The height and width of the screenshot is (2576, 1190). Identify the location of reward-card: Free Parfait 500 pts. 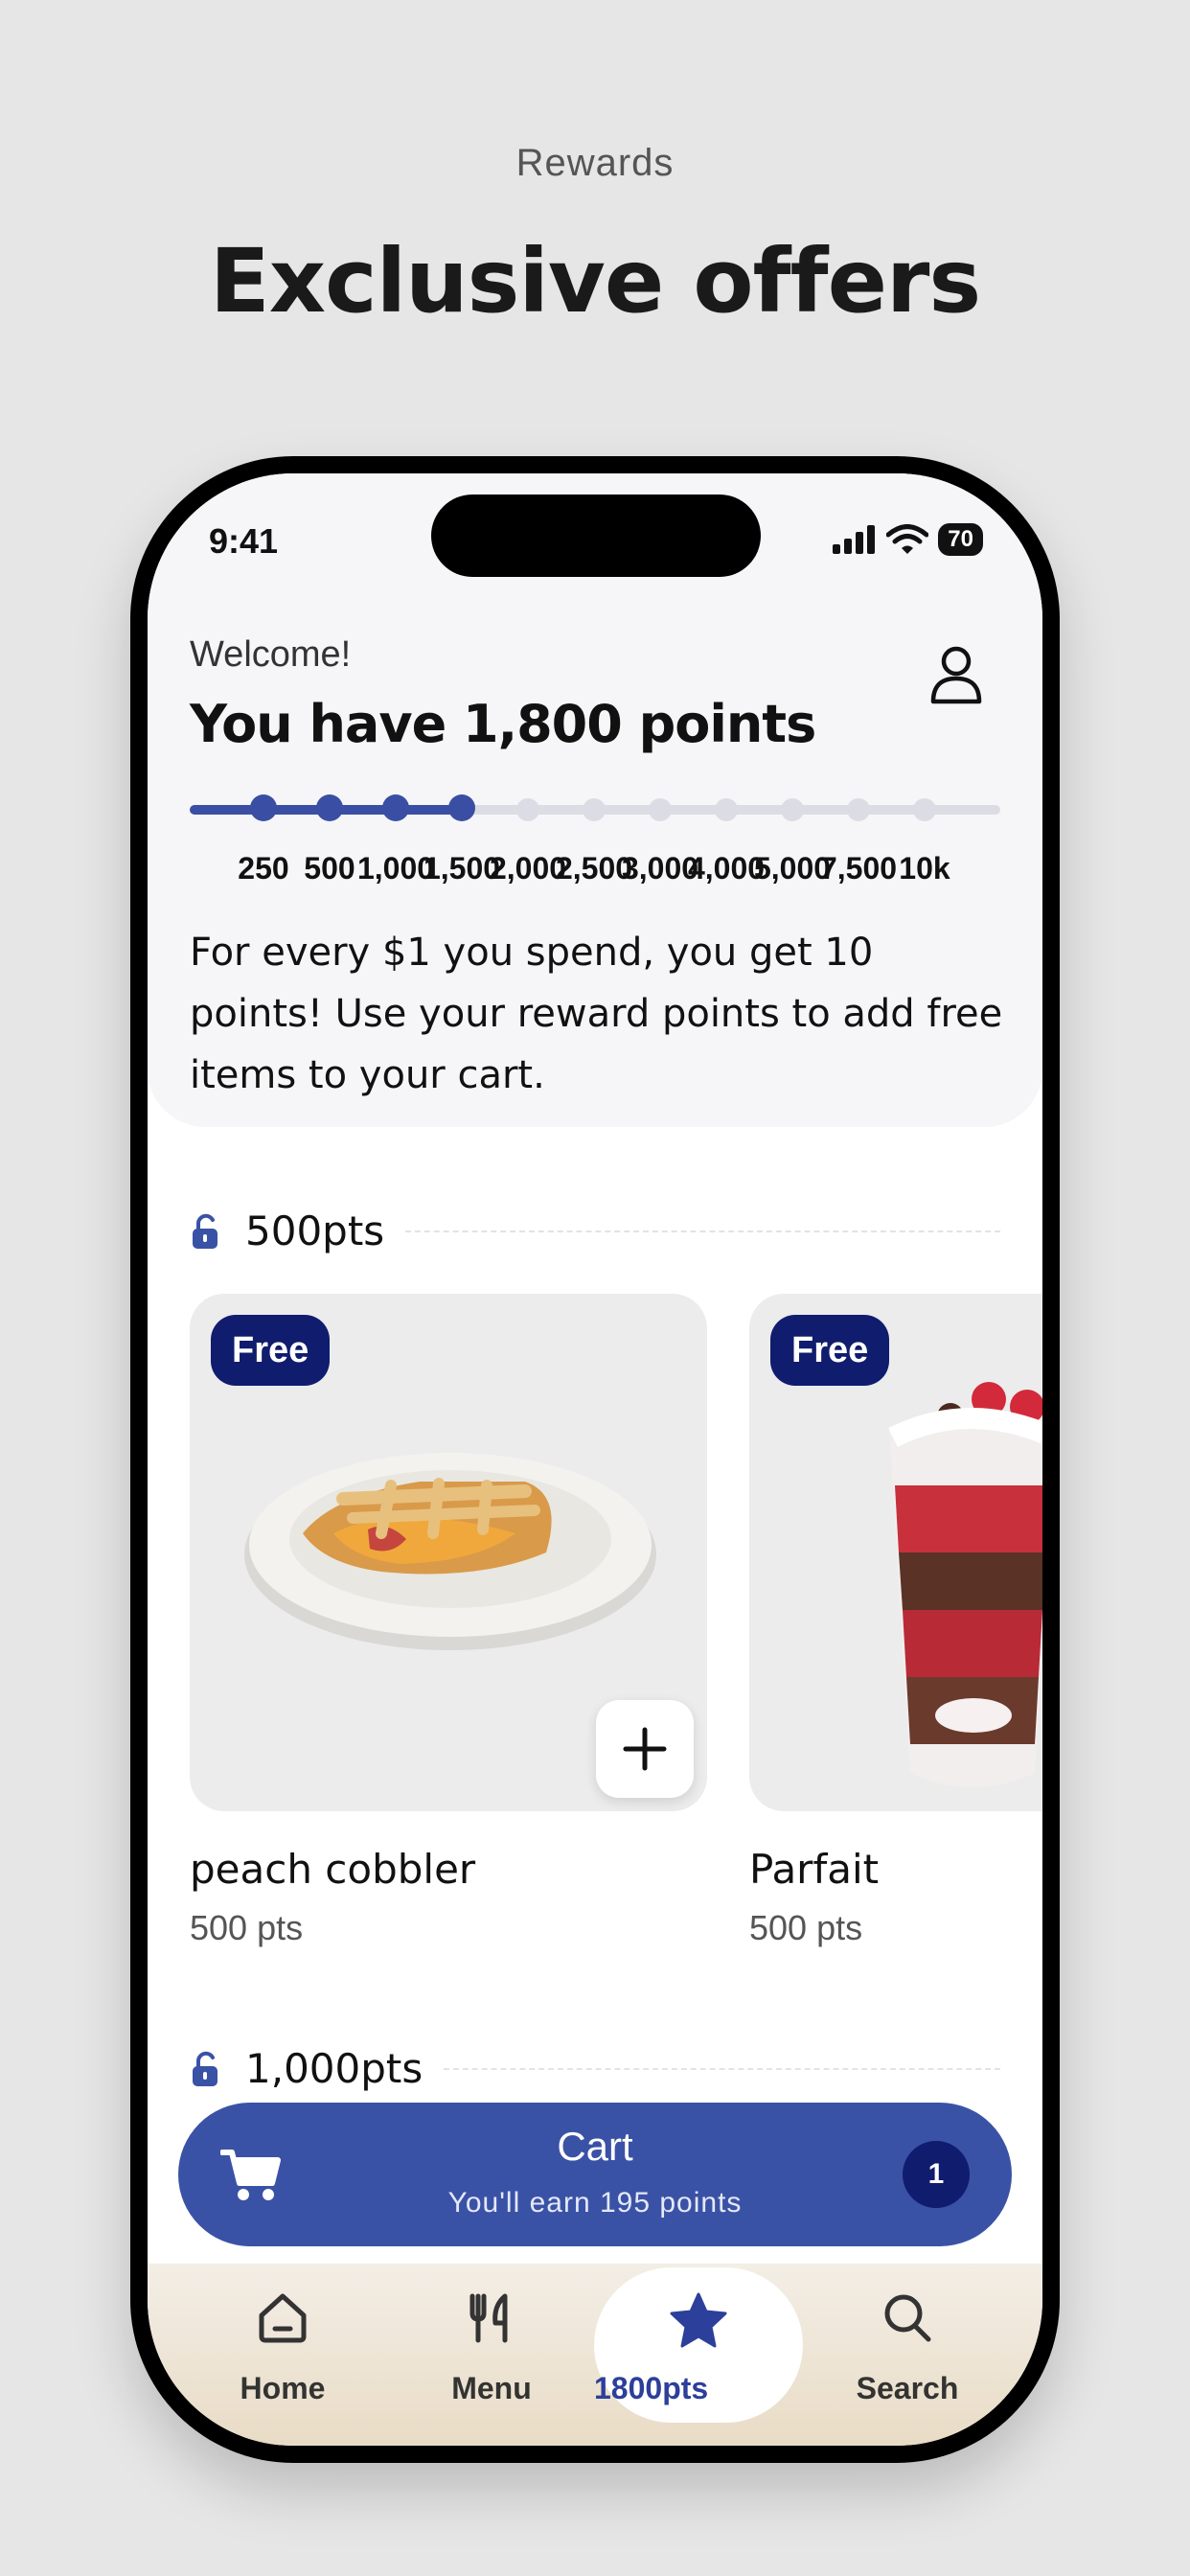
(896, 1621).